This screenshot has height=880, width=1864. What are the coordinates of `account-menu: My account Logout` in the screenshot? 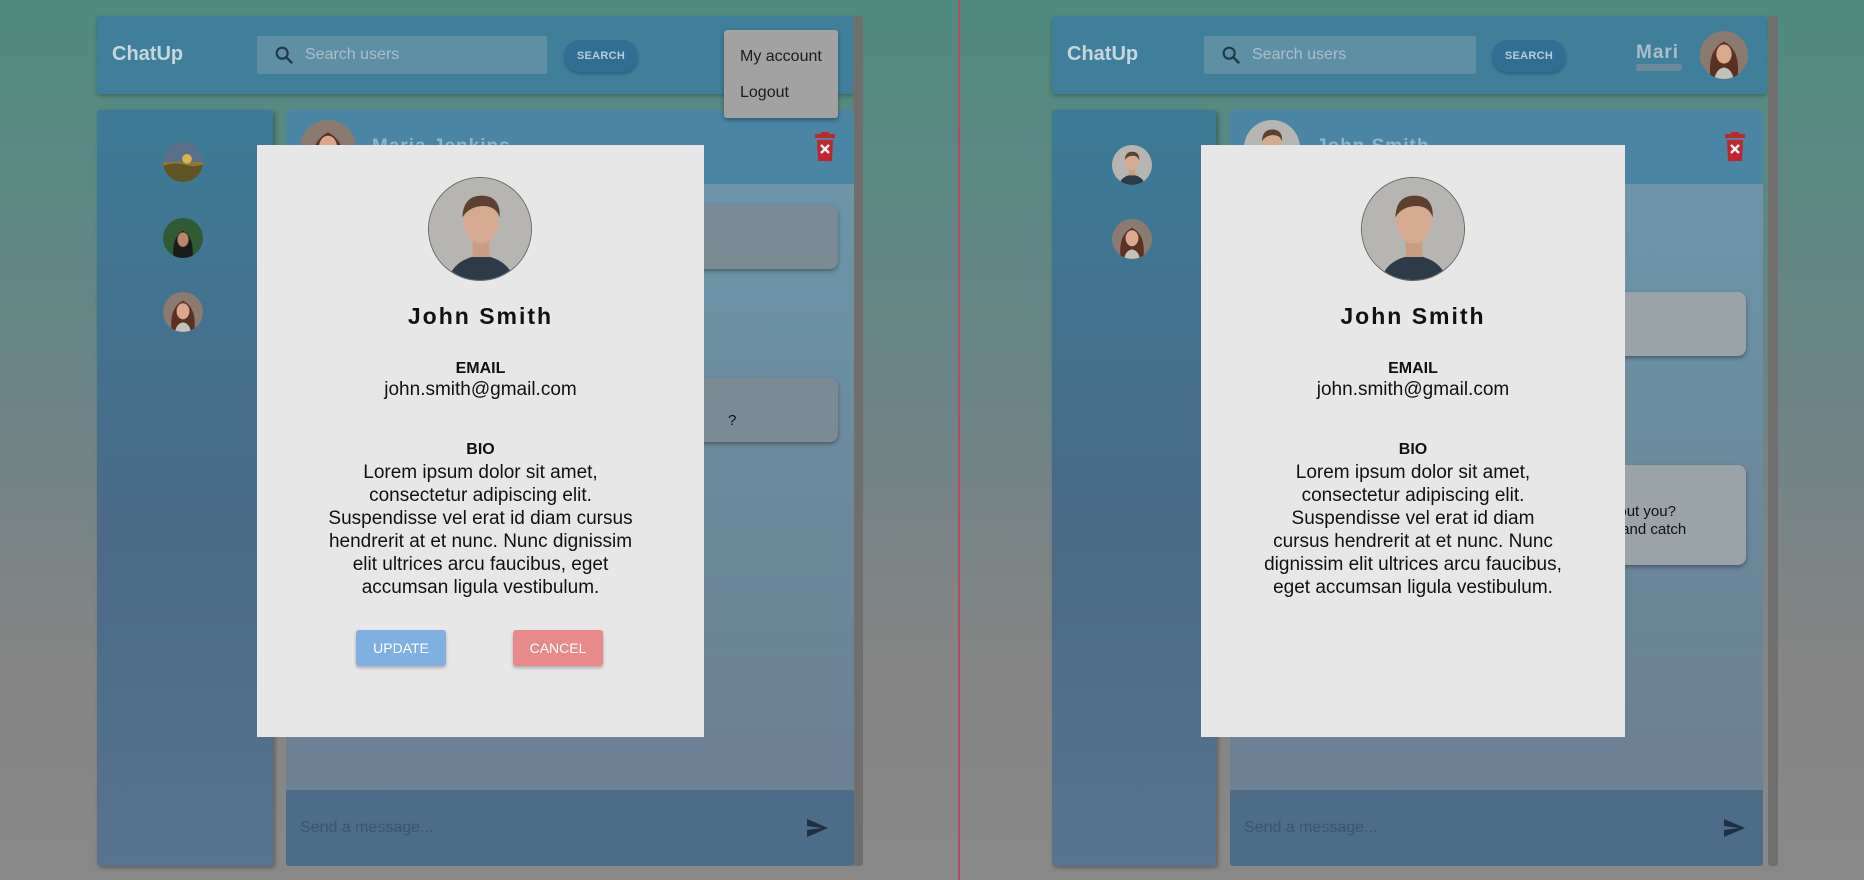 It's located at (781, 74).